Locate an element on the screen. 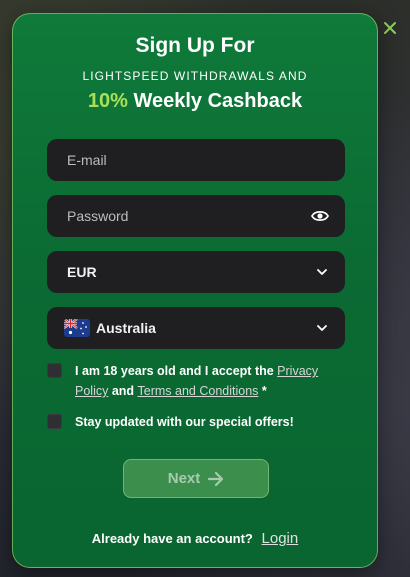  currency-value: EUR is located at coordinates (82, 272).